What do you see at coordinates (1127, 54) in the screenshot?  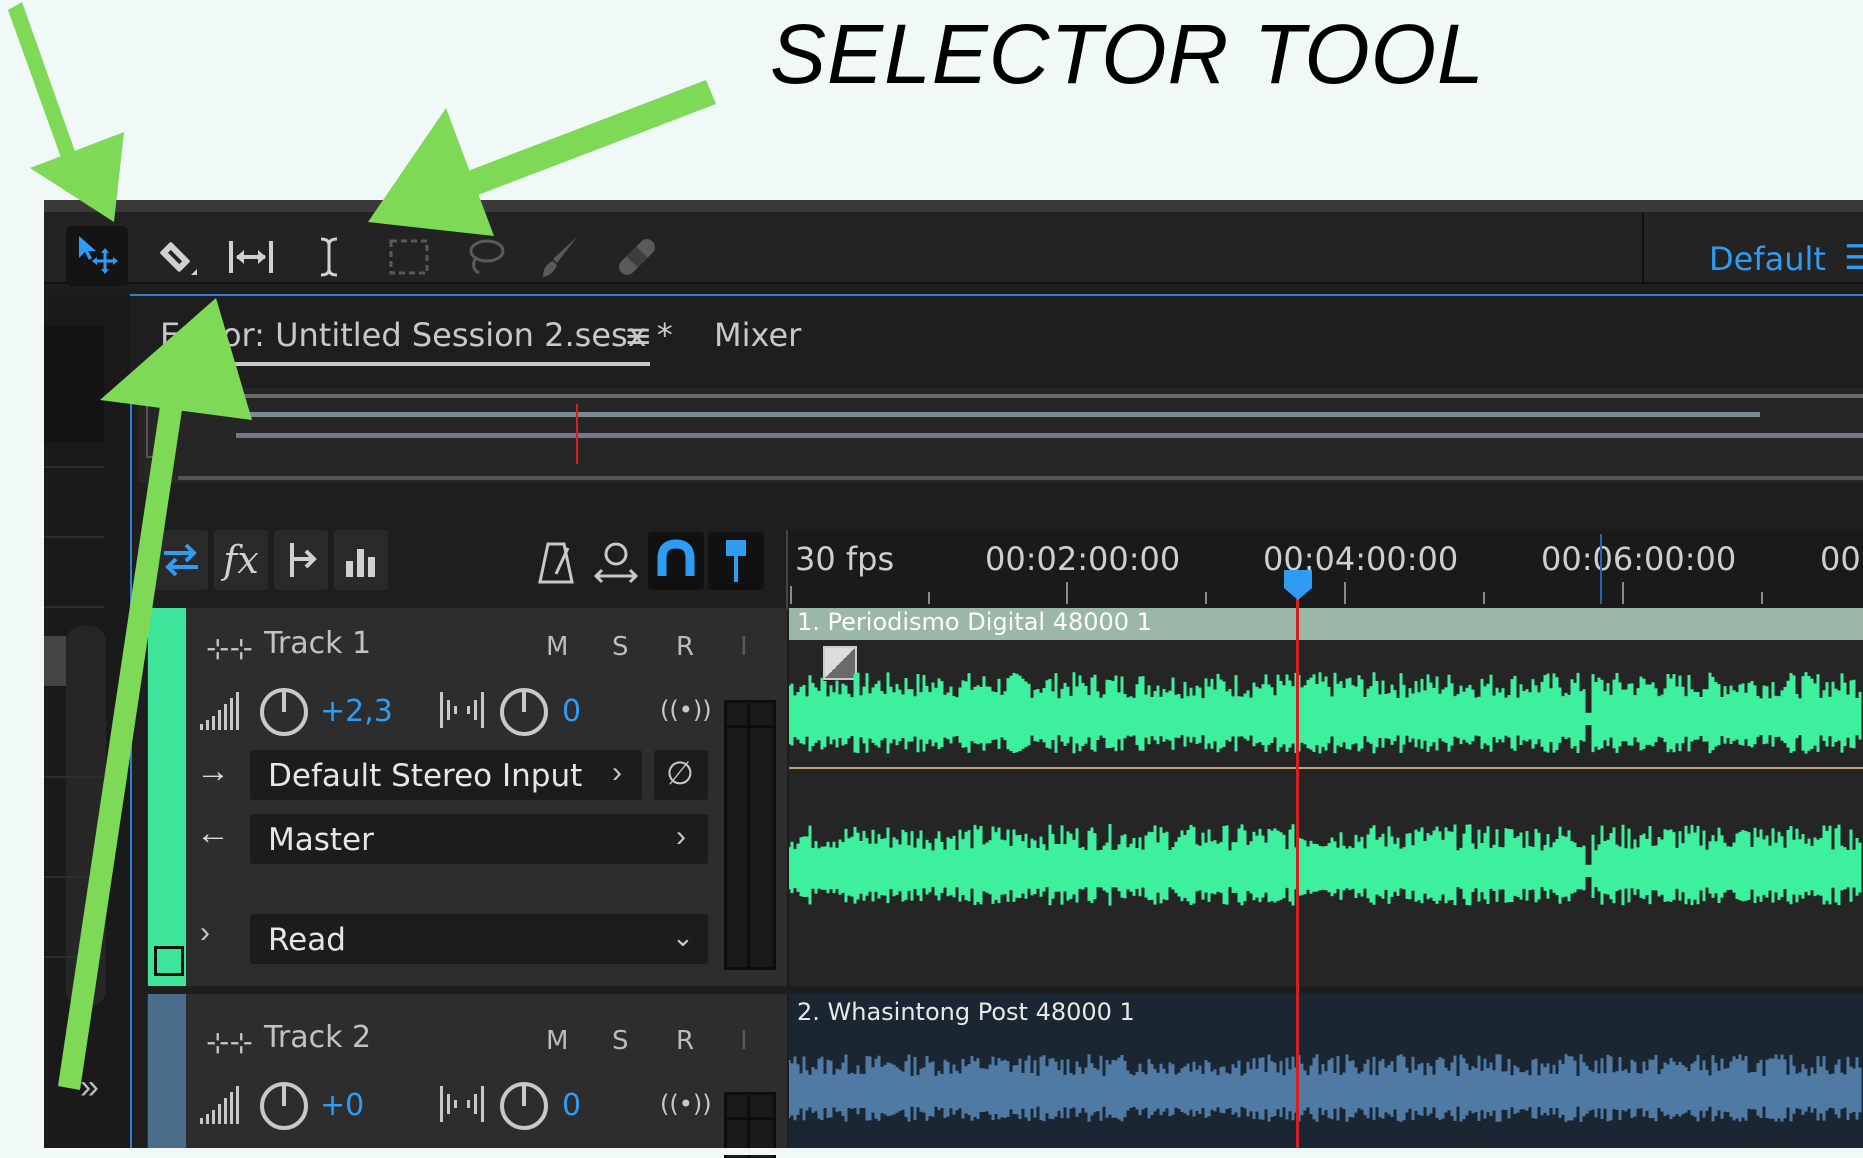 I see `annotation-title: SELECTOR TOOL` at bounding box center [1127, 54].